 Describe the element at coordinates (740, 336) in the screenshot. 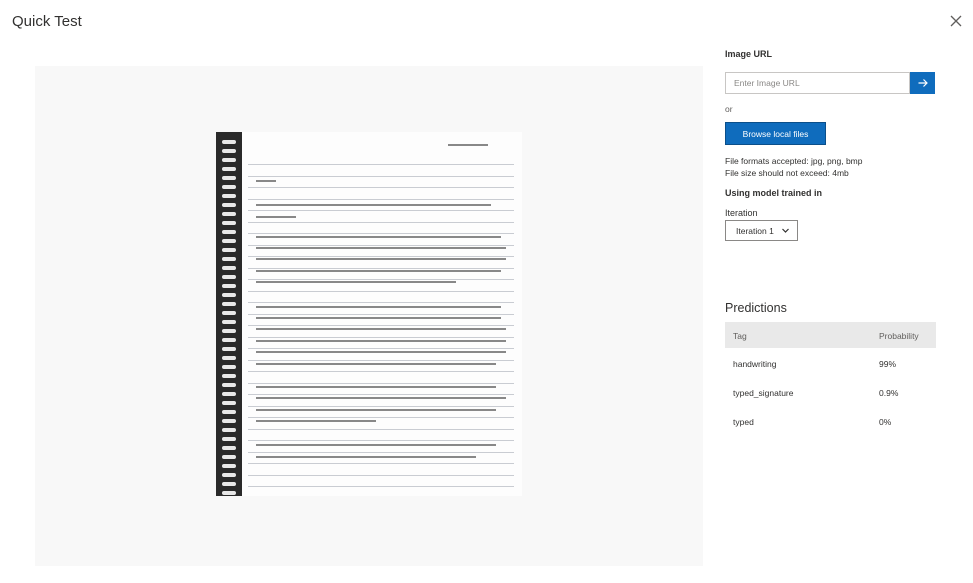

I see `tag-column-header: Tag` at that location.